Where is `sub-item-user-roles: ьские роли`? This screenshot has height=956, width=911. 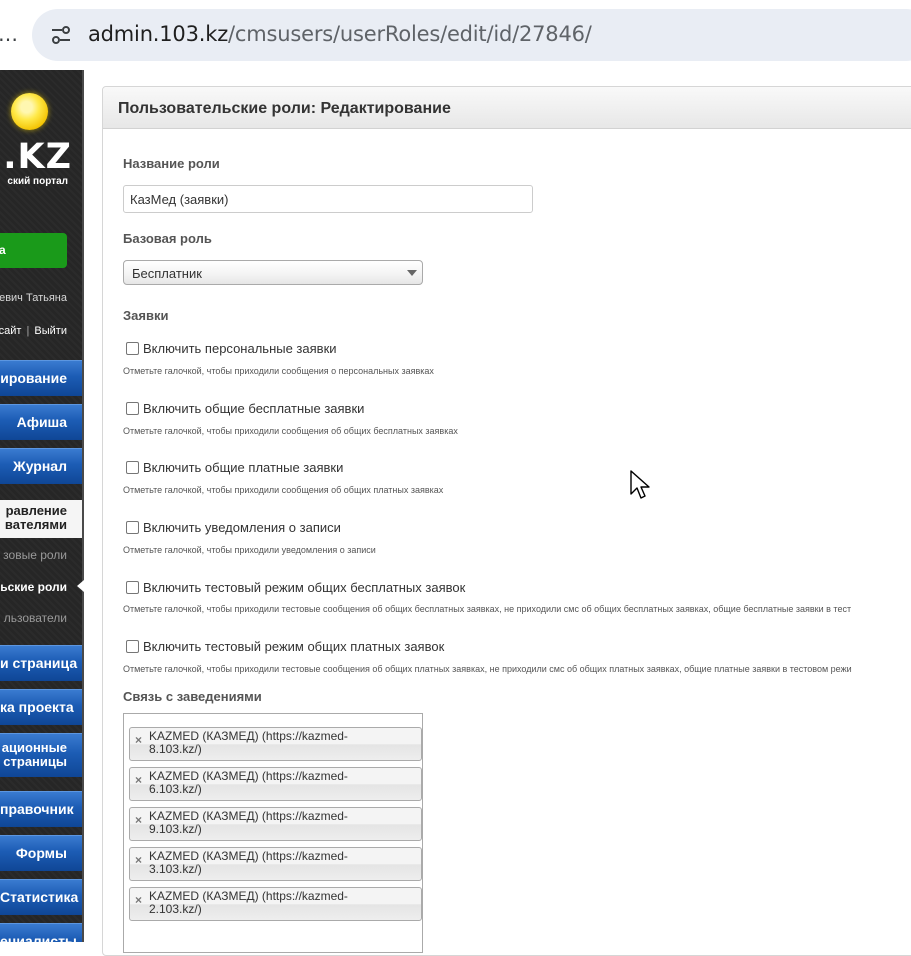 sub-item-user-roles: ьские роли is located at coordinates (33, 587).